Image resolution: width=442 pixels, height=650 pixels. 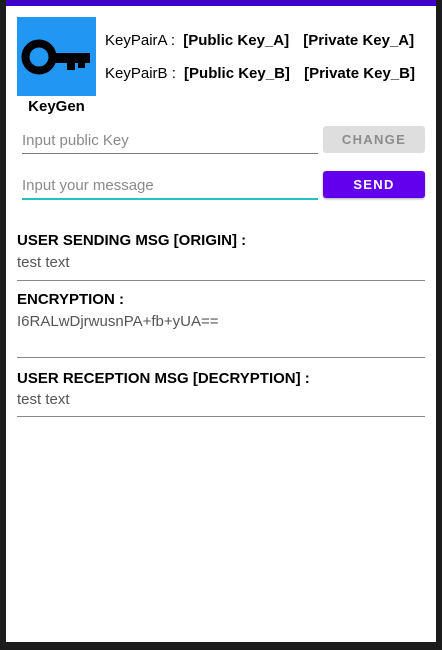 What do you see at coordinates (374, 184) in the screenshot?
I see `send-button: SEND` at bounding box center [374, 184].